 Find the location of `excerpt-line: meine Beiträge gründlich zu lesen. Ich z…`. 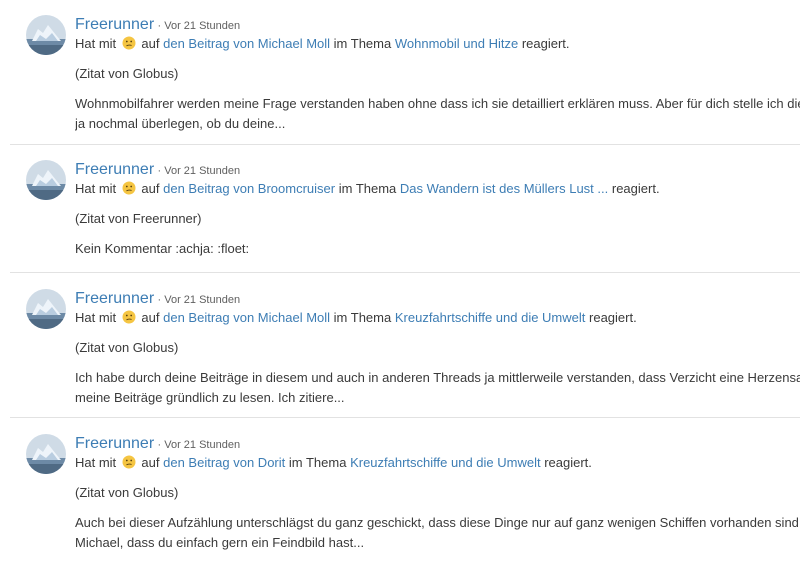

excerpt-line: meine Beiträge gründlich zu lesen. Ich z… is located at coordinates (210, 397).